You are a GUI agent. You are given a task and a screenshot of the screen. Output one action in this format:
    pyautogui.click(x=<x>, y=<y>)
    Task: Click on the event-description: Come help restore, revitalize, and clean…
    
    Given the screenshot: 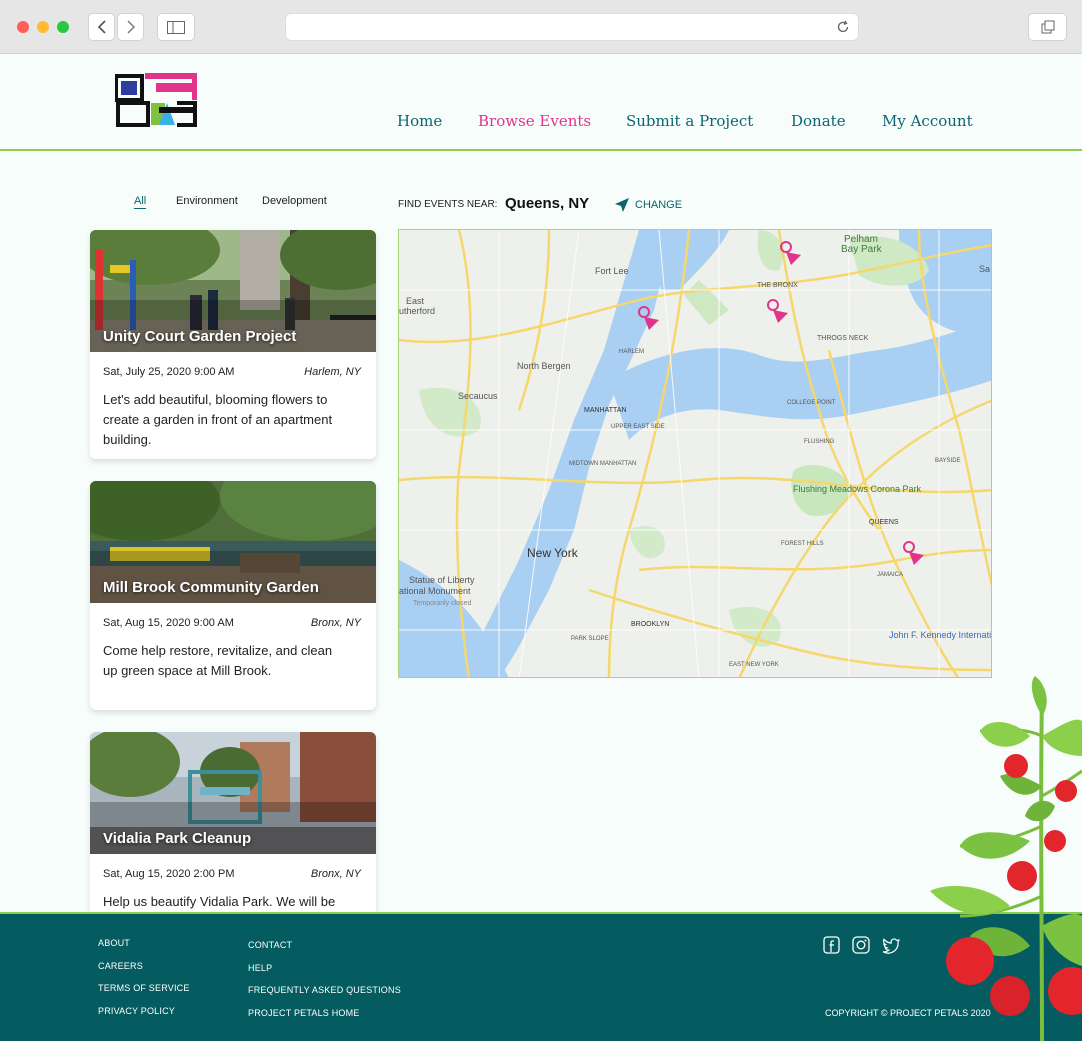 What is the action you would take?
    pyautogui.click(x=218, y=660)
    